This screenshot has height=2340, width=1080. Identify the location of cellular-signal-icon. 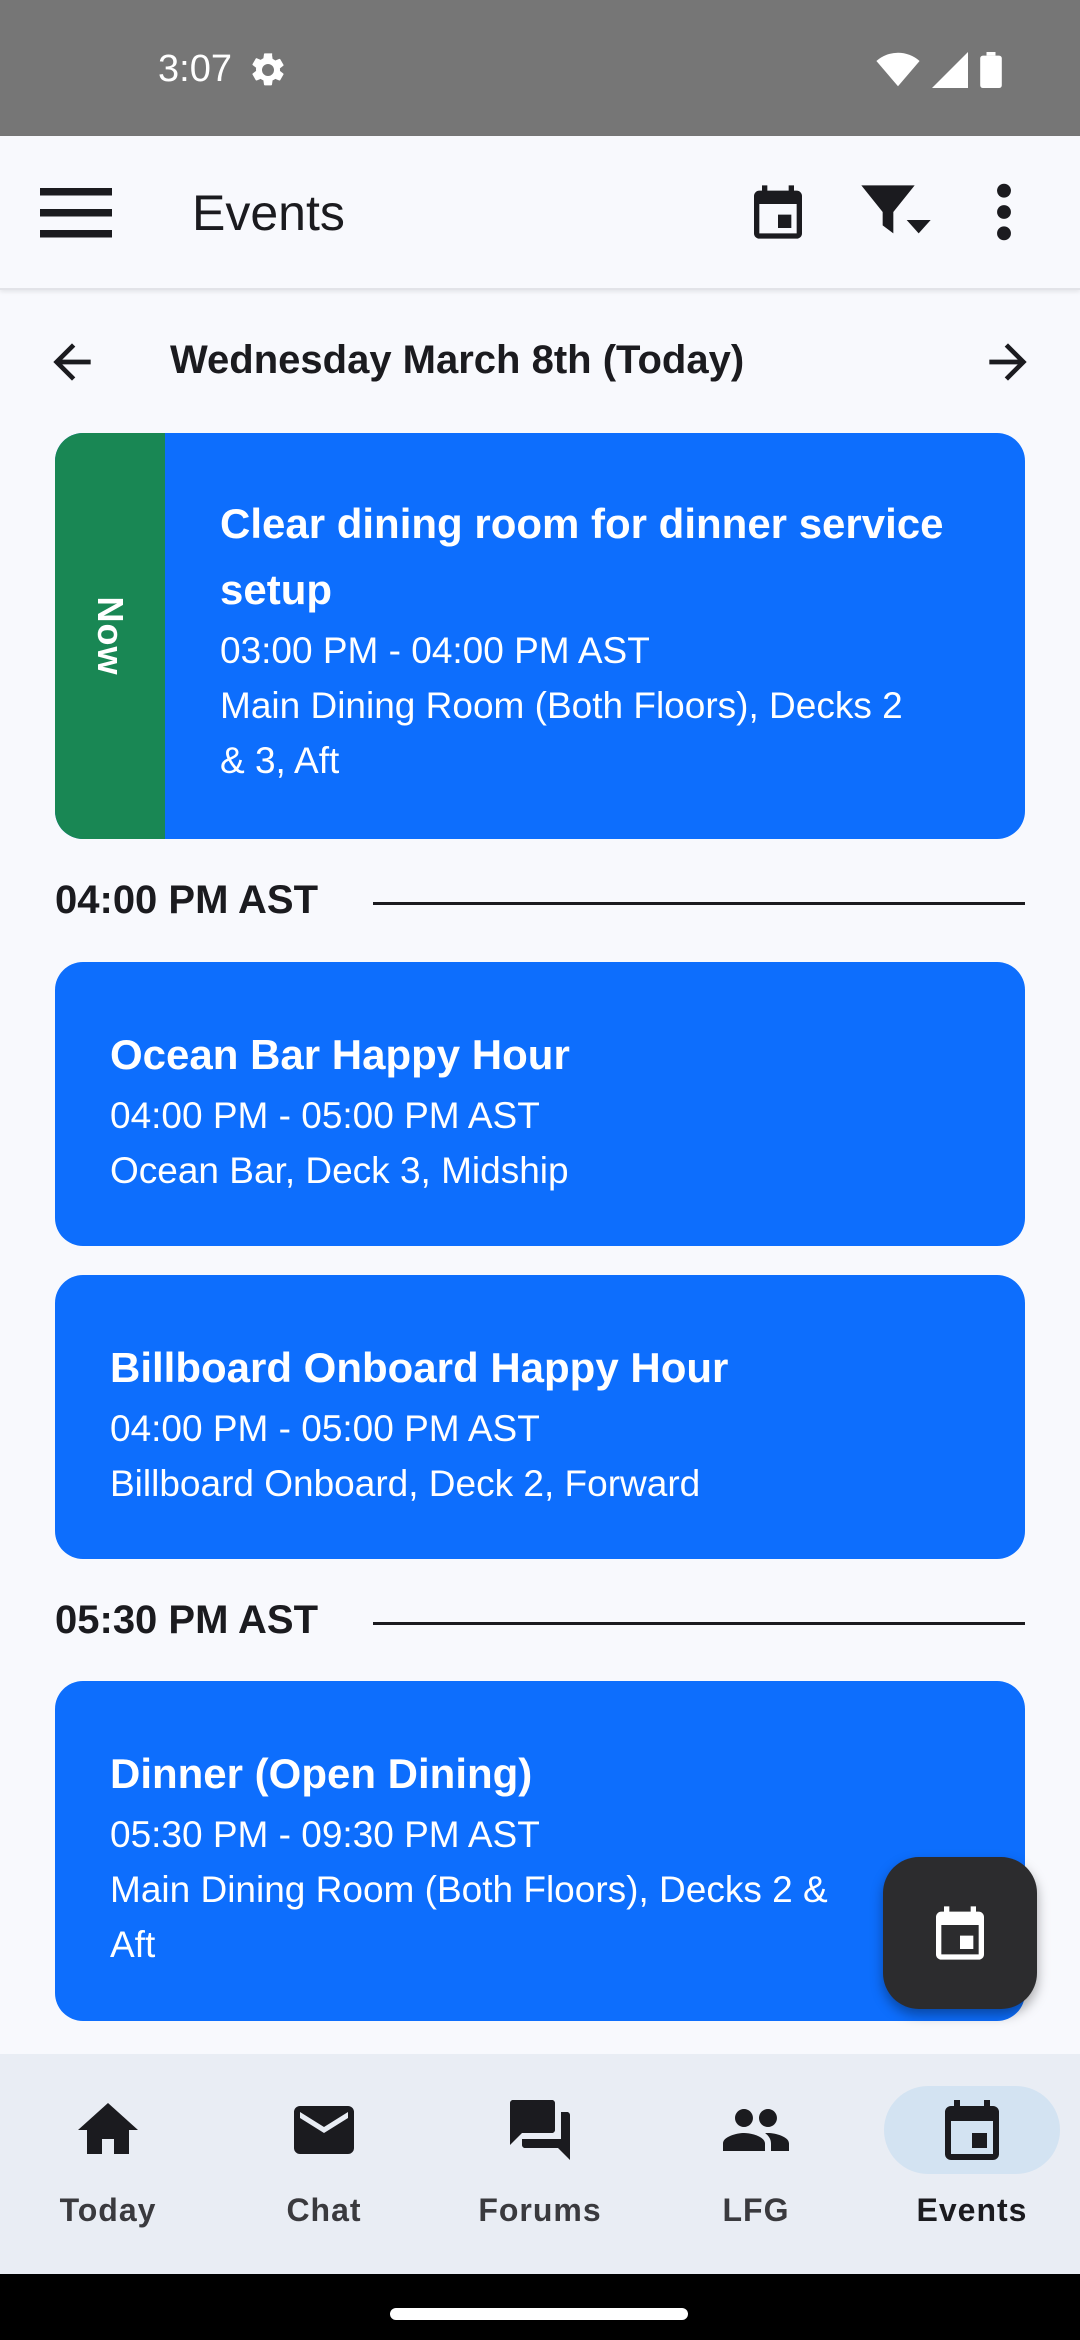
(950, 70).